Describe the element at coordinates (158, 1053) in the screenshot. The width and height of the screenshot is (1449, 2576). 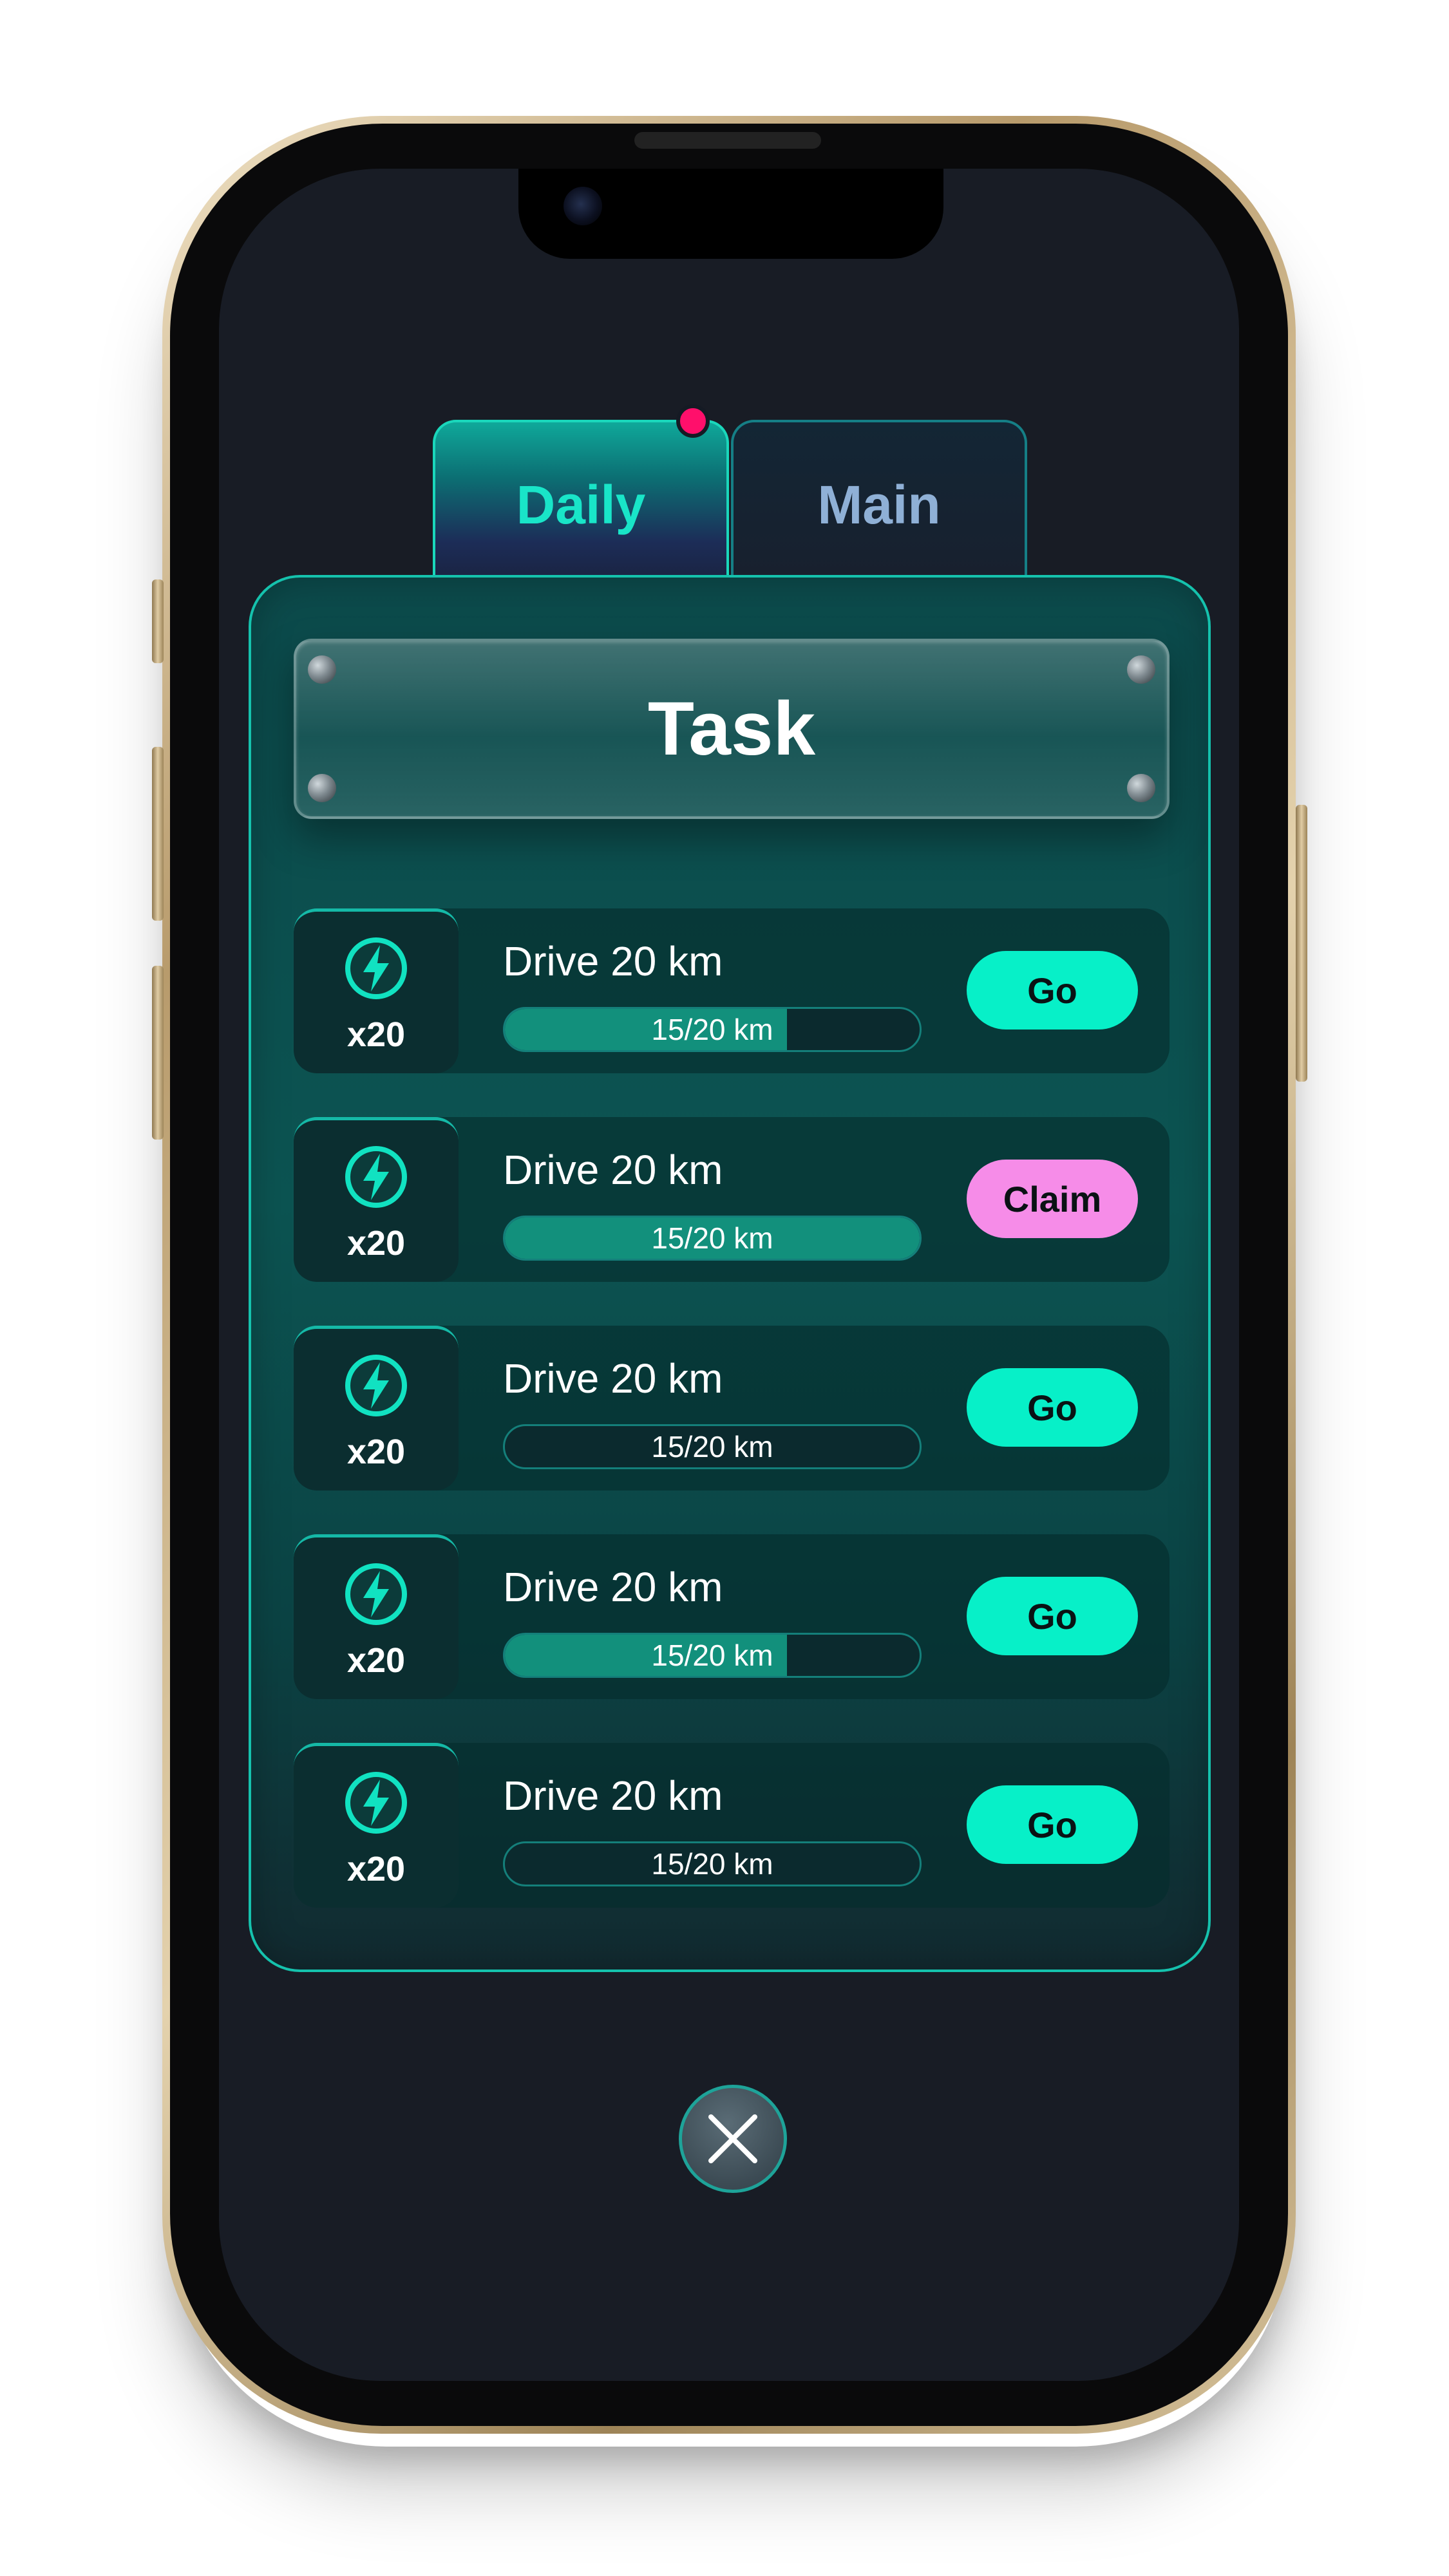
I see `volume-down-button` at that location.